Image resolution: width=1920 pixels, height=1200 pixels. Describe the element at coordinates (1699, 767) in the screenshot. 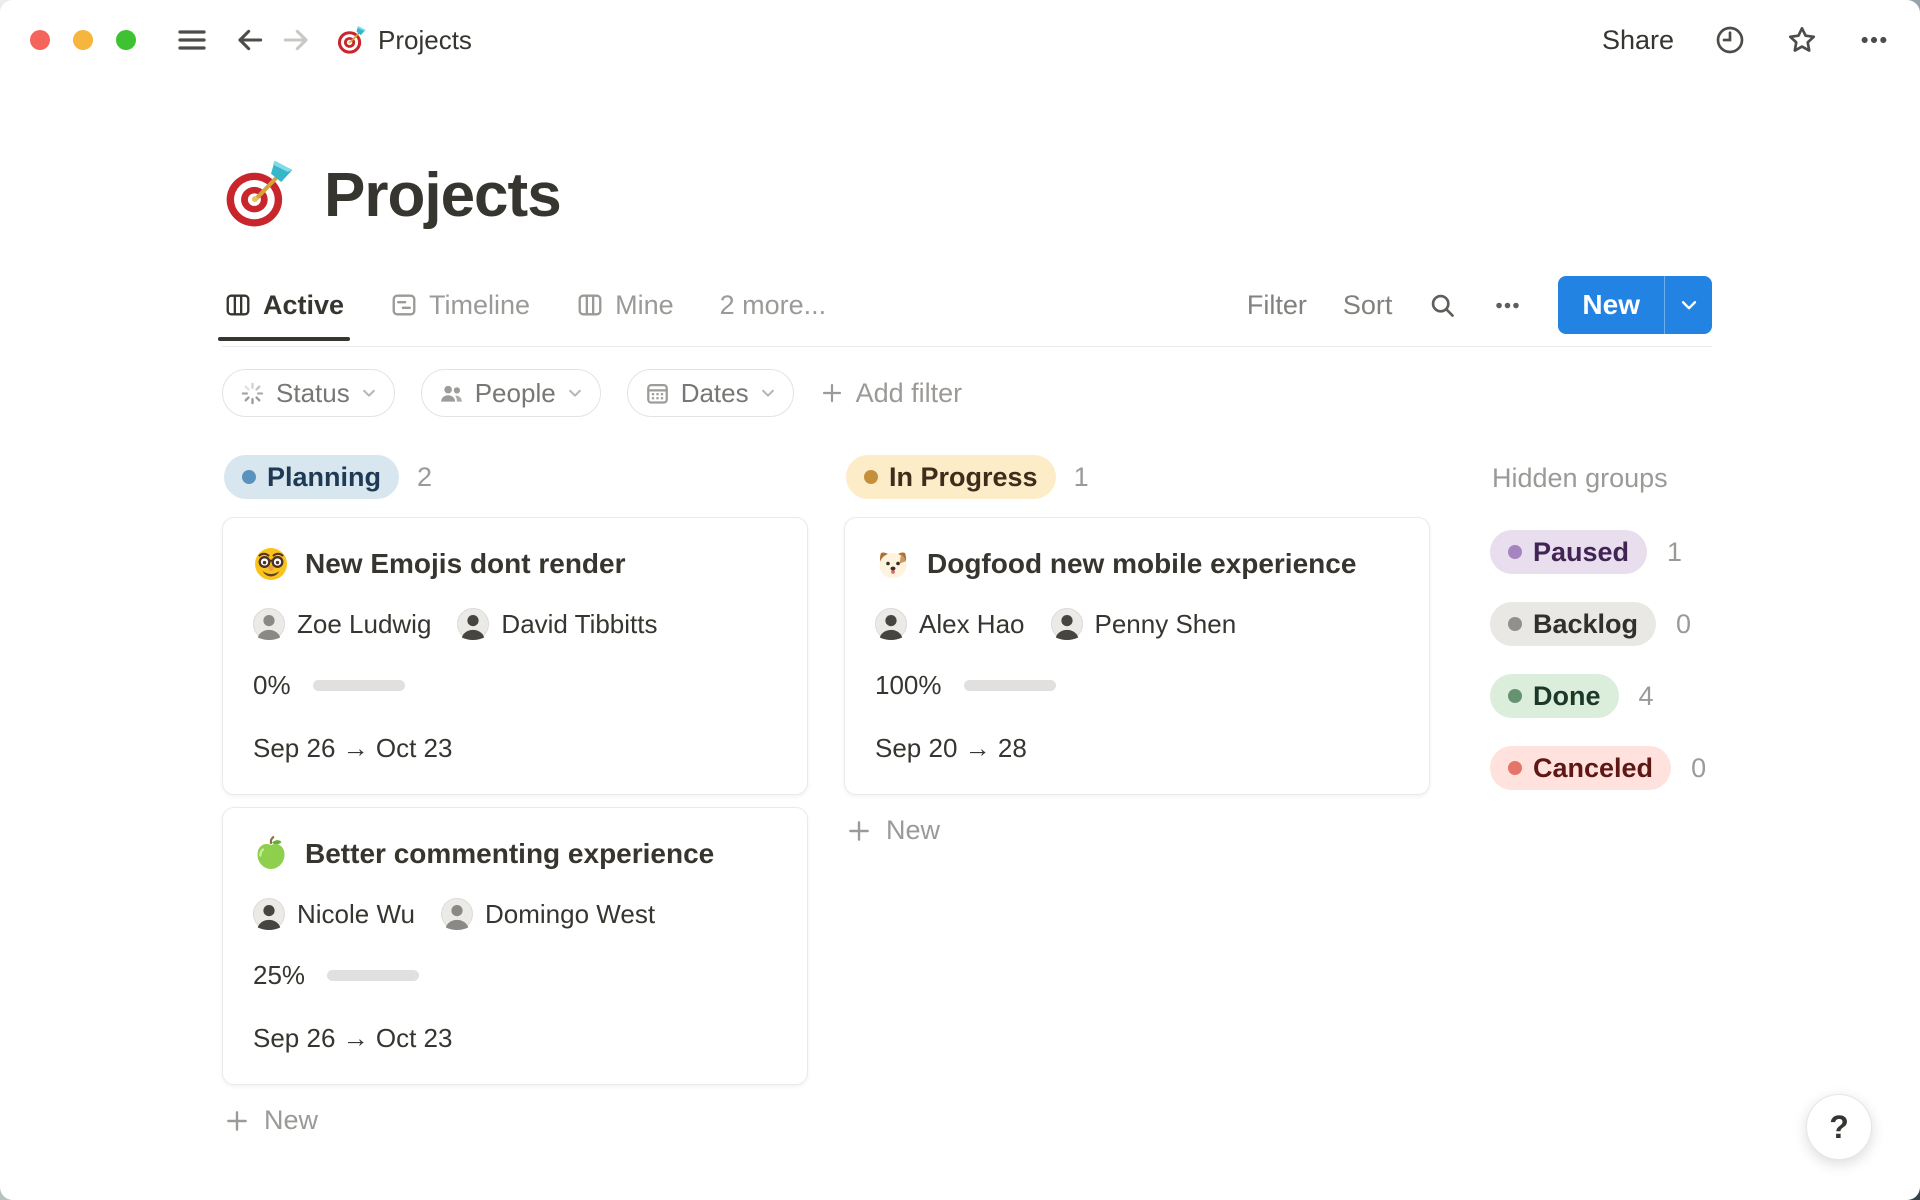

I see `group-count: 0` at that location.